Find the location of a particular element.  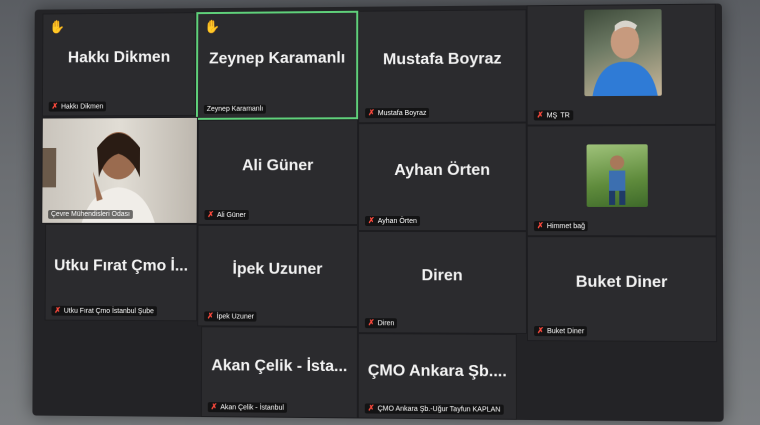

participant-tile-diren: Diren ✗ Diren is located at coordinates (442, 282).